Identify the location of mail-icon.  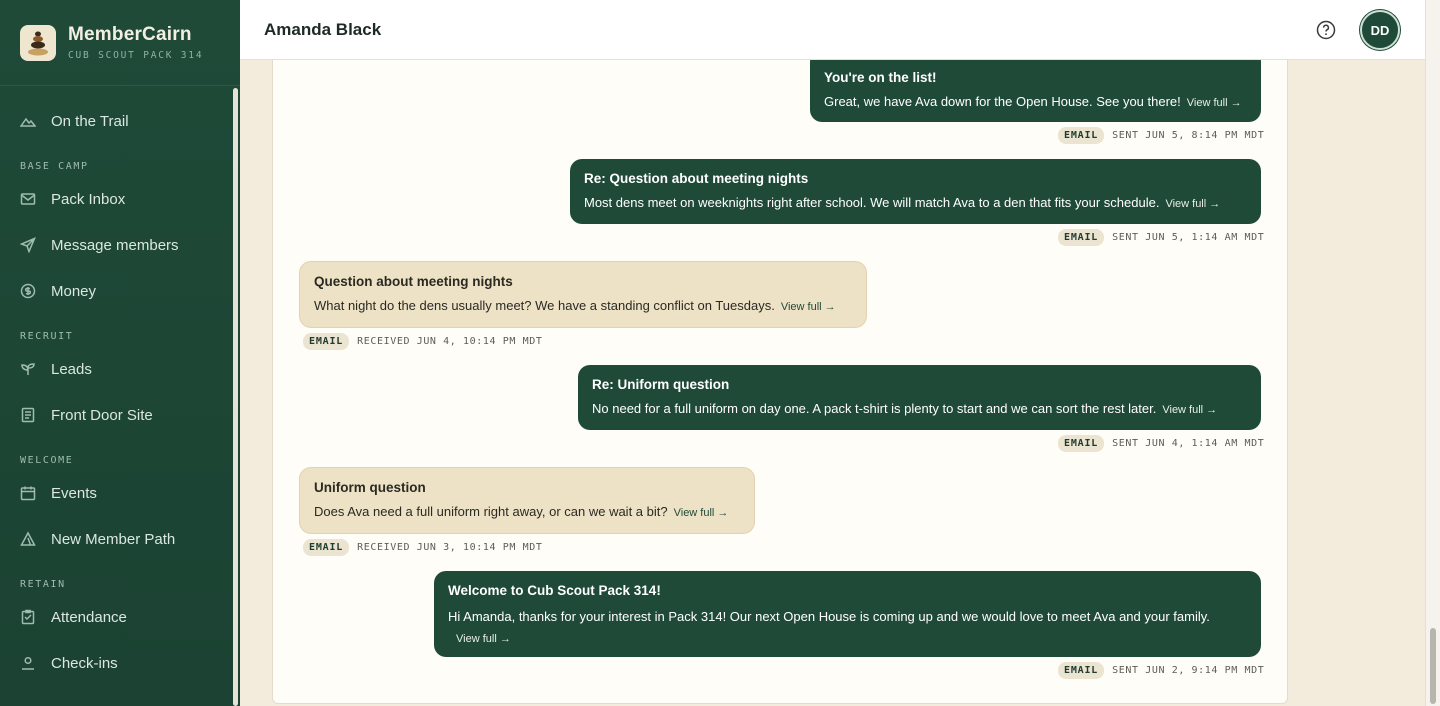
(28, 199).